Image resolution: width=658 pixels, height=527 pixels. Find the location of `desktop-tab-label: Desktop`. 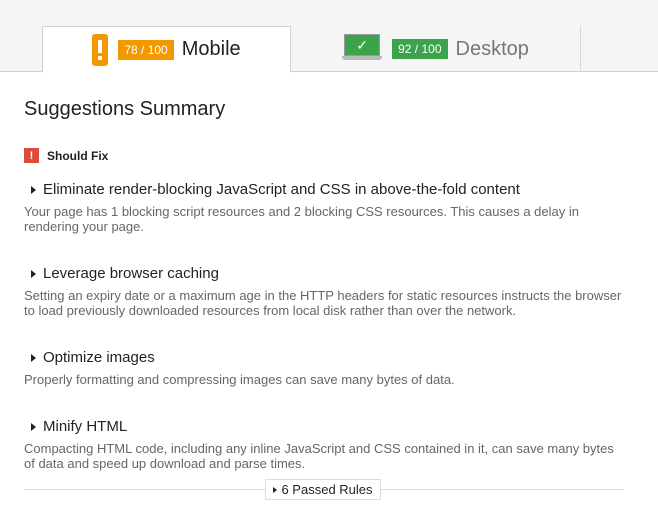

desktop-tab-label: Desktop is located at coordinates (492, 48).